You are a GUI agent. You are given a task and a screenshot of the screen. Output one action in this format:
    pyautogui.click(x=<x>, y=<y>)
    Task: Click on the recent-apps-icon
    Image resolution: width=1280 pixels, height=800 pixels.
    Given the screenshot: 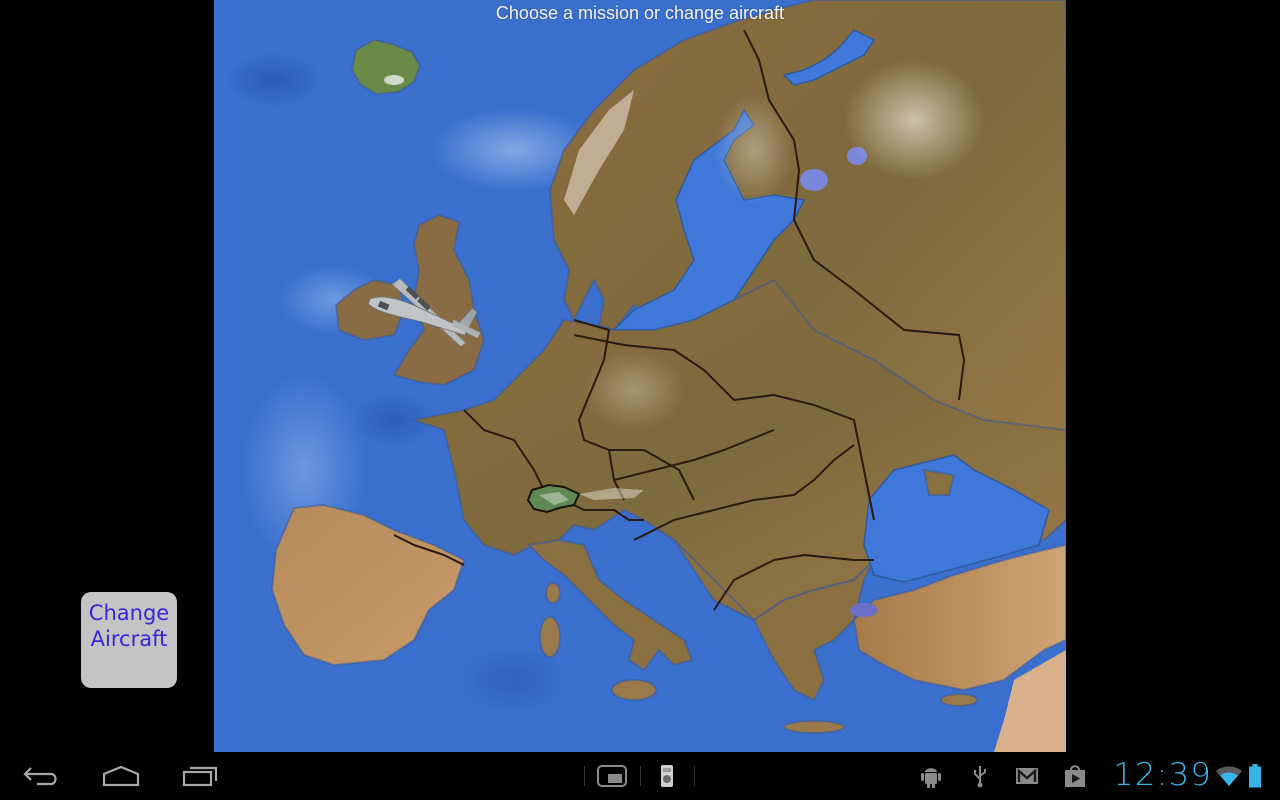 What is the action you would take?
    pyautogui.click(x=200, y=776)
    